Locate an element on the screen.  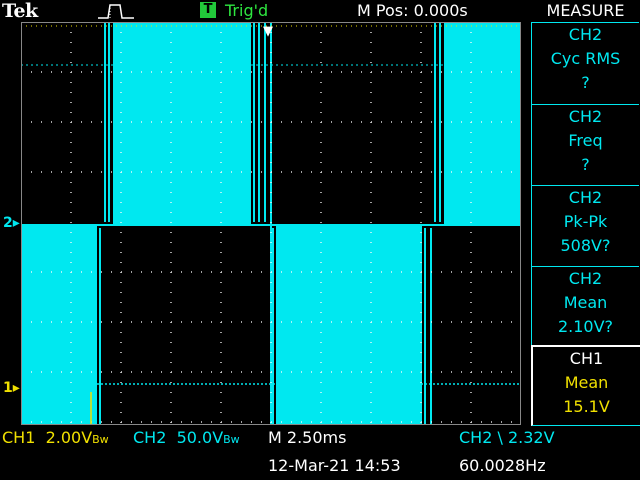
trigger-position-marker: ▼ is located at coordinates (268, 31).